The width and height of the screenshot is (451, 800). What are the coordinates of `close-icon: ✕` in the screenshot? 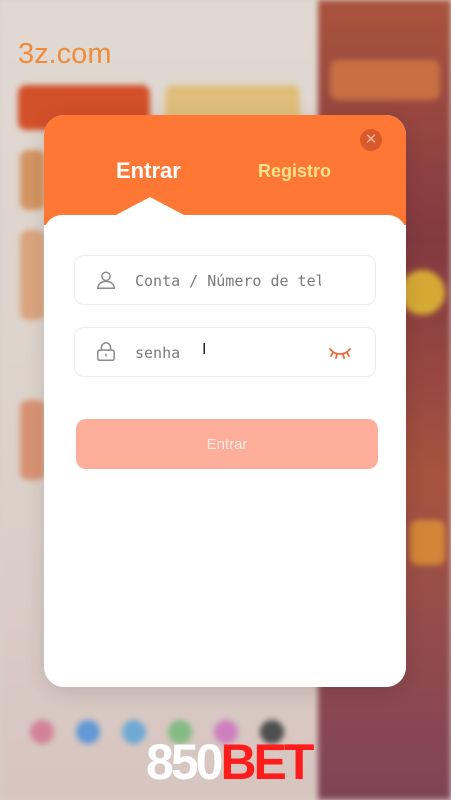 It's located at (371, 139).